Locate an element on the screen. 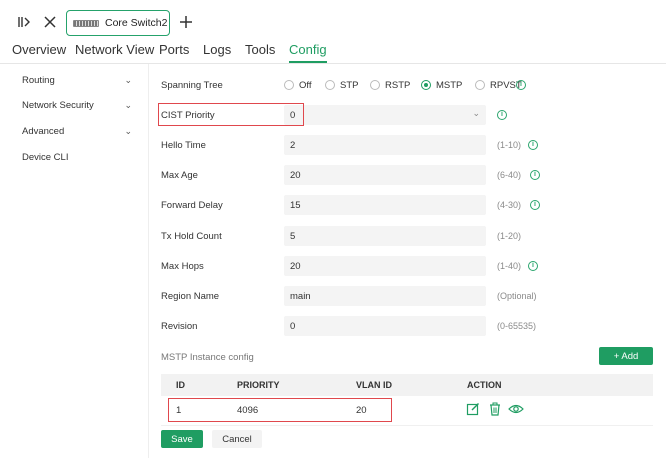 This screenshot has height=458, width=666. radio-mstp: MSTP is located at coordinates (441, 85).